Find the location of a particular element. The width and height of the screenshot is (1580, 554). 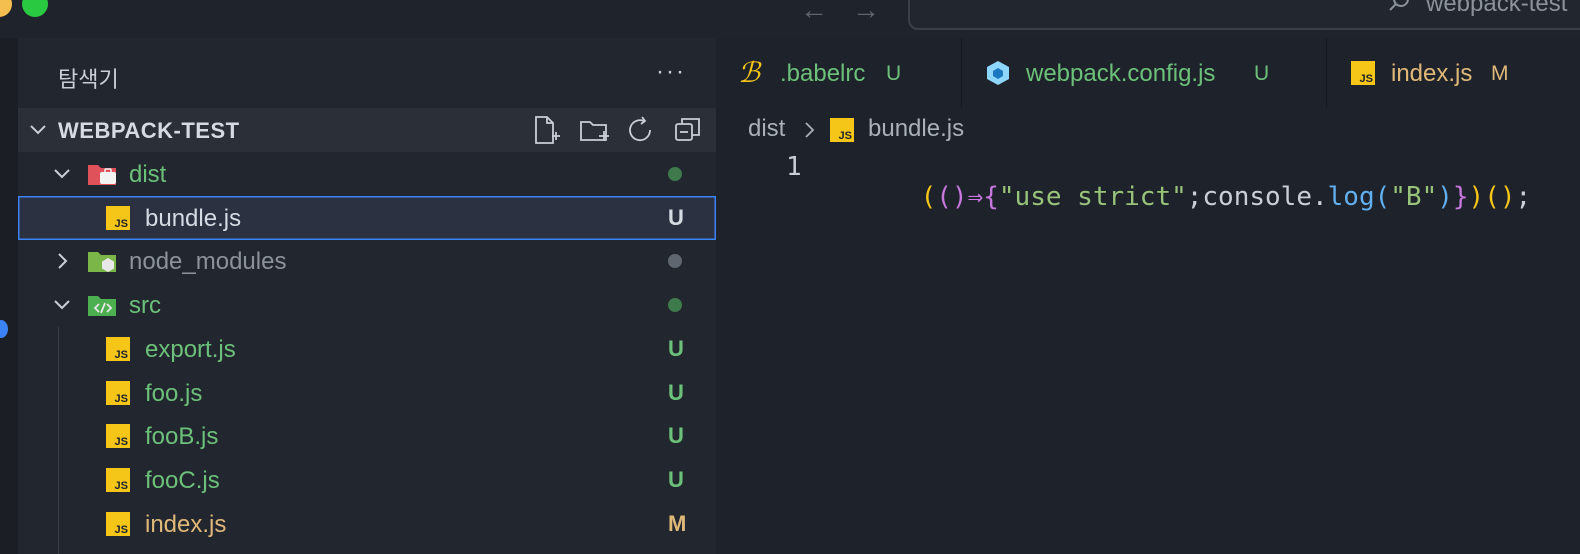

forward-arrow-icon: → is located at coordinates (866, 13).